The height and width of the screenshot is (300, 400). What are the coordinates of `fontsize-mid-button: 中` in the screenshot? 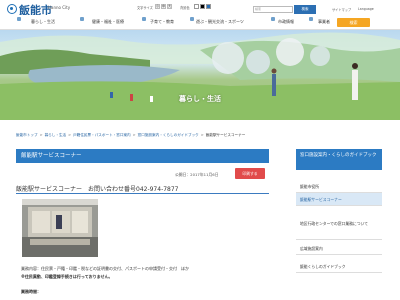 It's located at (163, 6).